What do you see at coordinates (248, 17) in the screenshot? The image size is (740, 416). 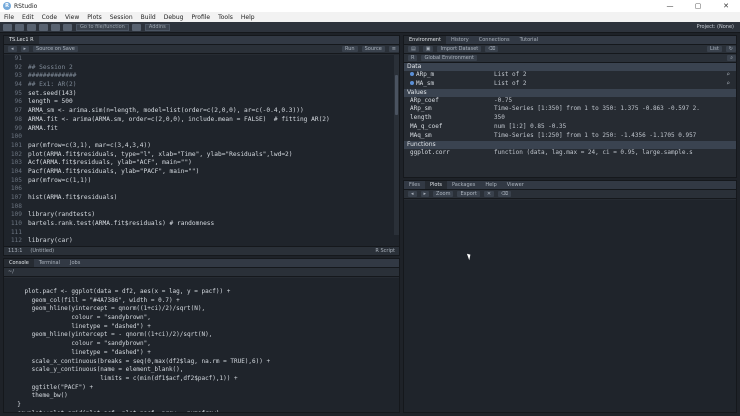 I see `menu-help: Help` at bounding box center [248, 17].